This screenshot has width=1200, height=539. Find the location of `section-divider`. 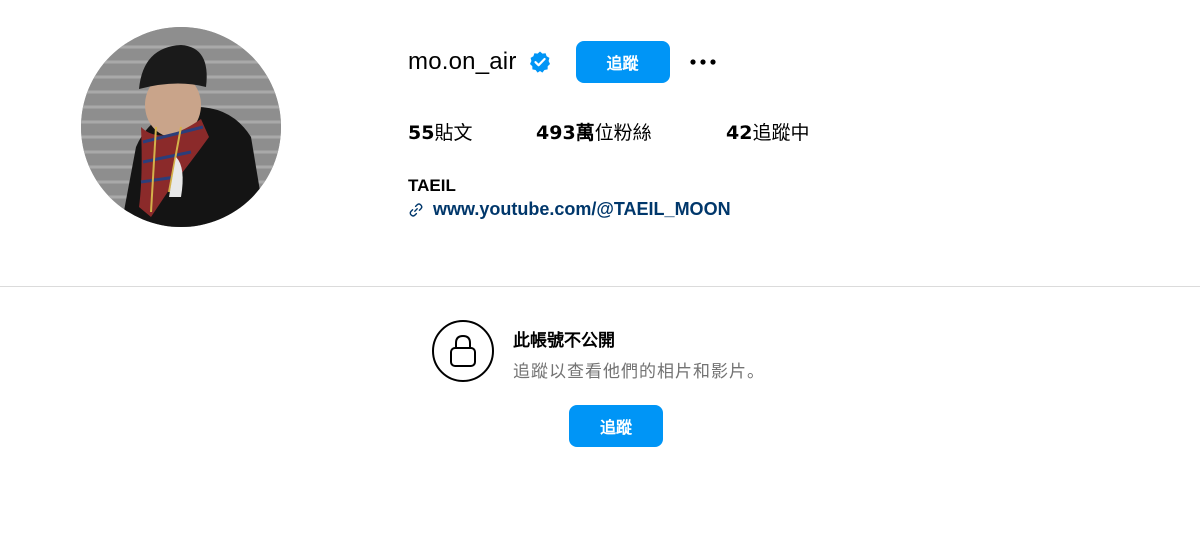

section-divider is located at coordinates (600, 286).